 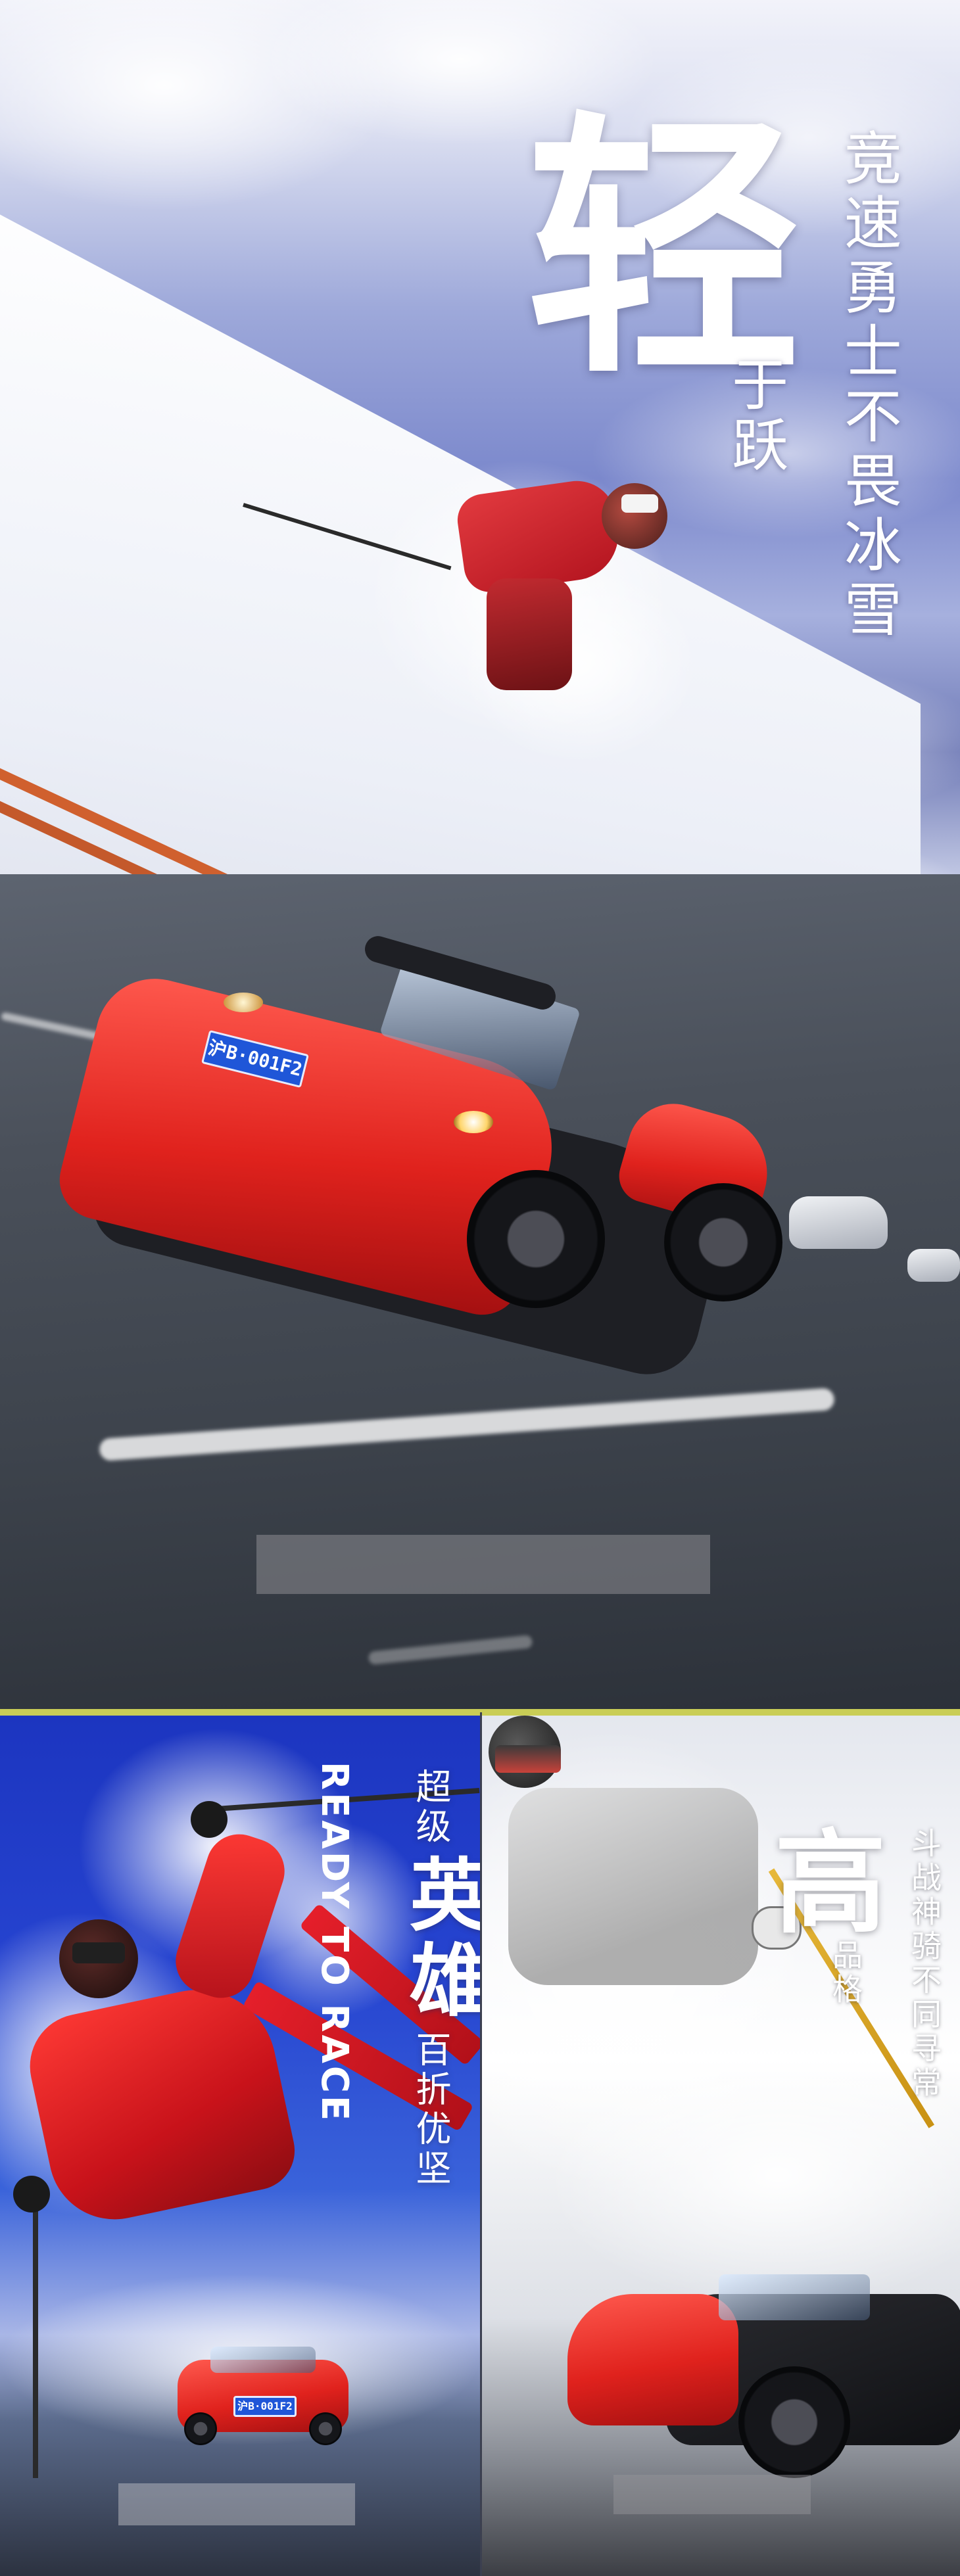 What do you see at coordinates (265, 2406) in the screenshot?
I see `license-plate: 沪B·001F2` at bounding box center [265, 2406].